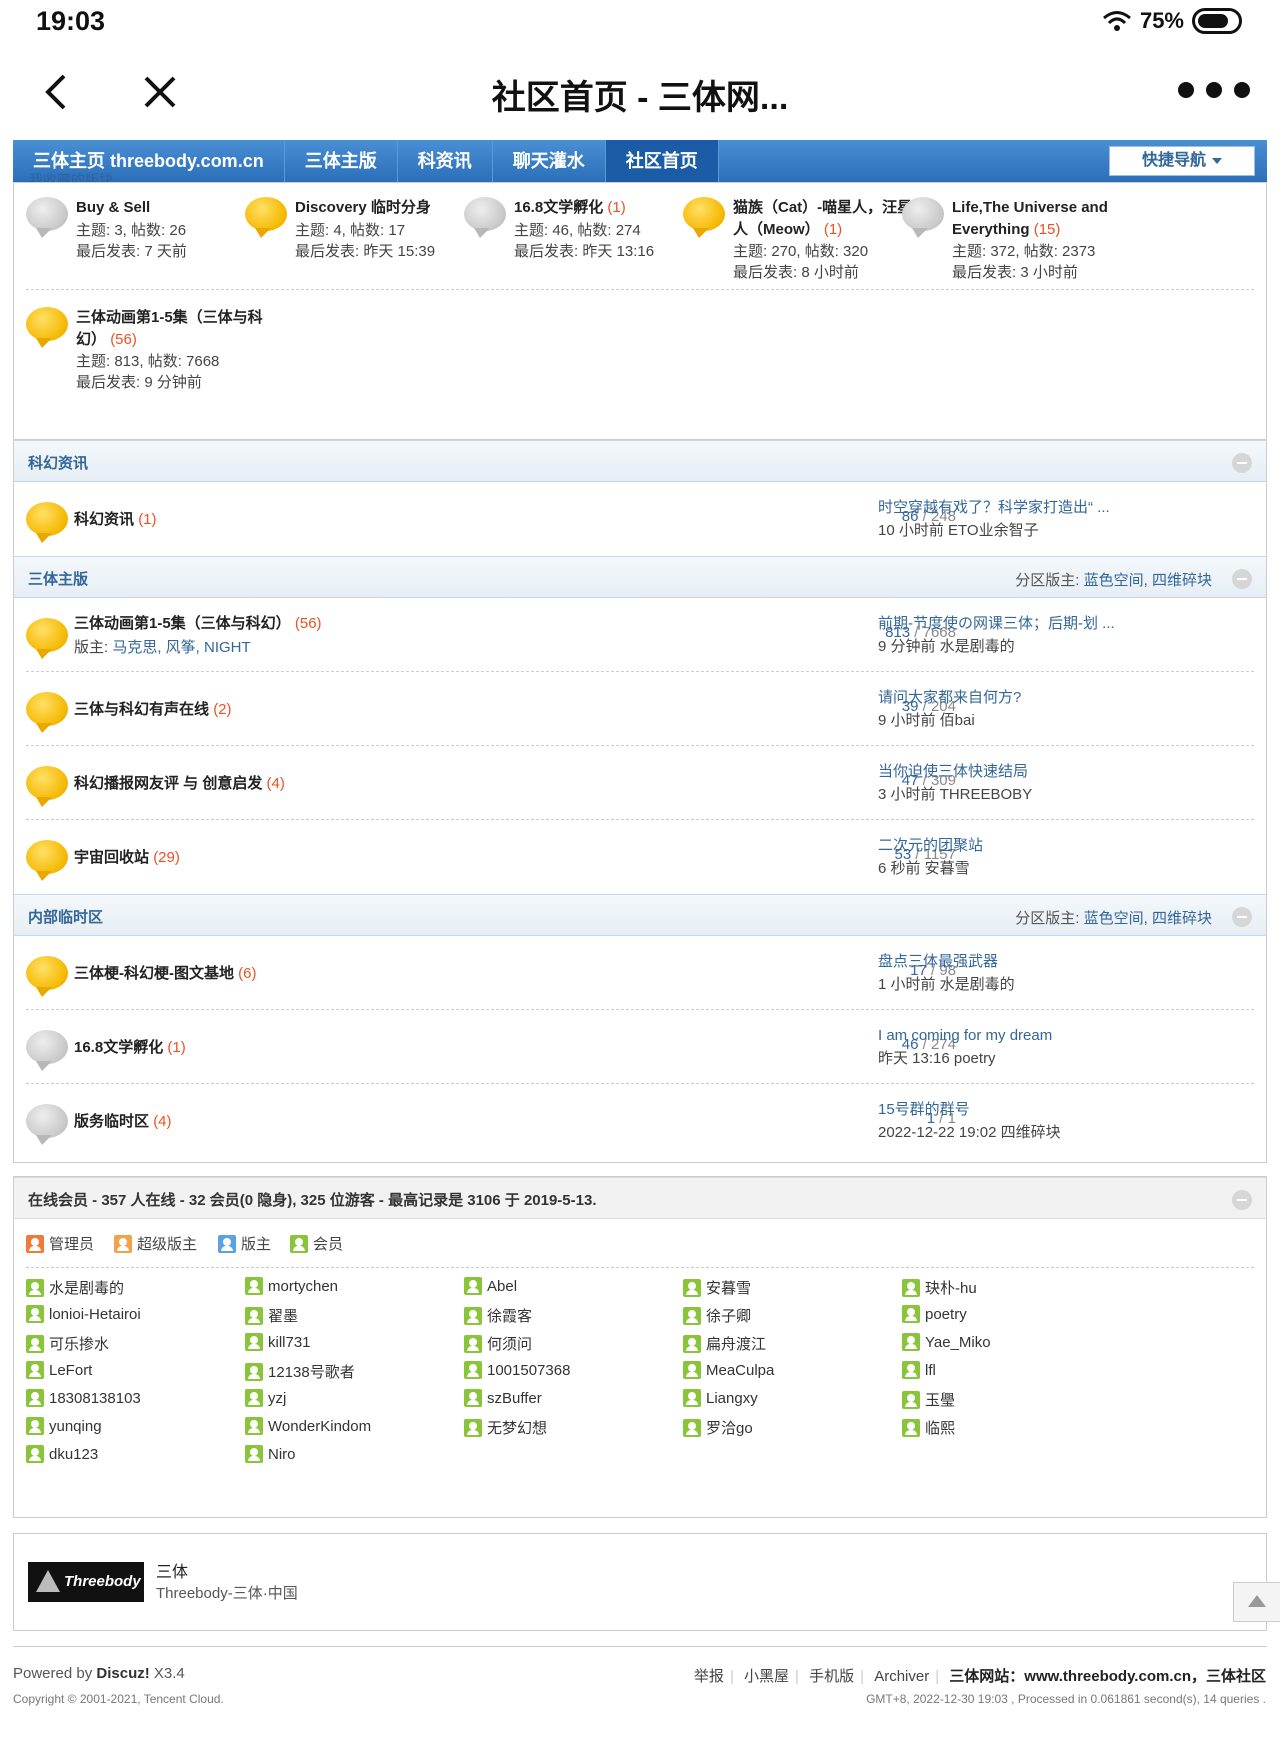  I want to click on online-user: Liangxy, so click(720, 1398).